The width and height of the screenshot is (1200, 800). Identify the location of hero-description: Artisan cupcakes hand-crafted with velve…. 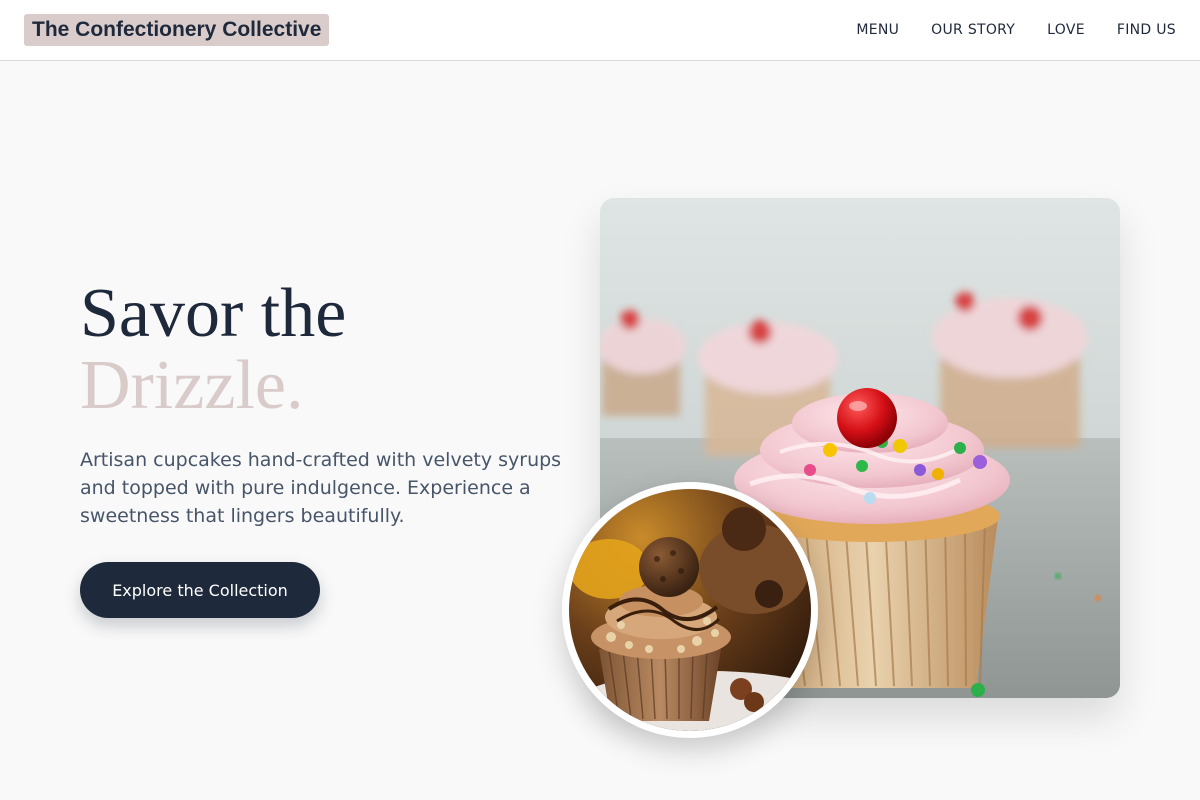
(321, 488).